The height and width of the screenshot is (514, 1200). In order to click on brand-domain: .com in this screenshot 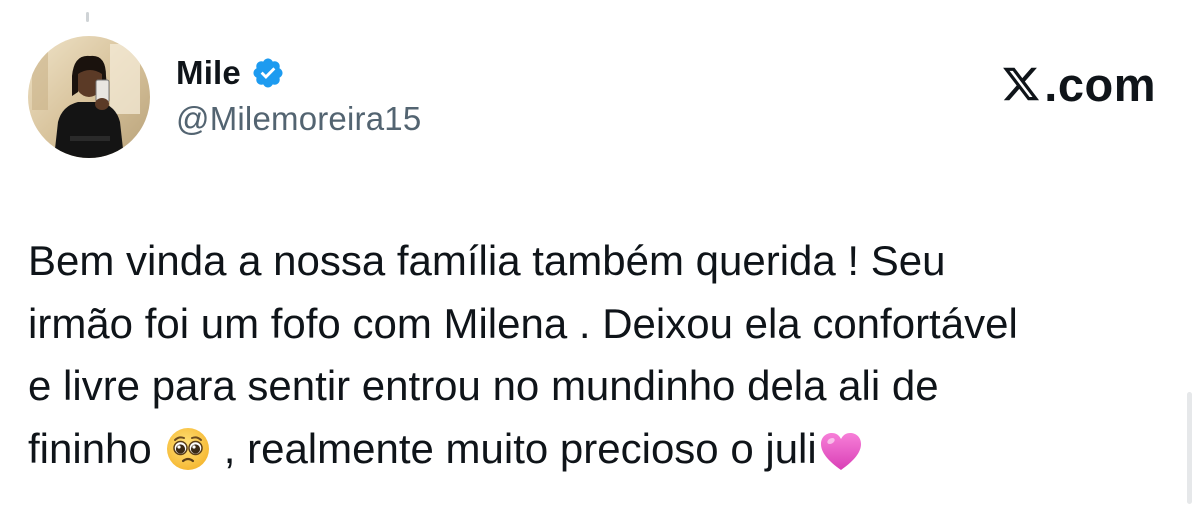, I will do `click(1100, 84)`.